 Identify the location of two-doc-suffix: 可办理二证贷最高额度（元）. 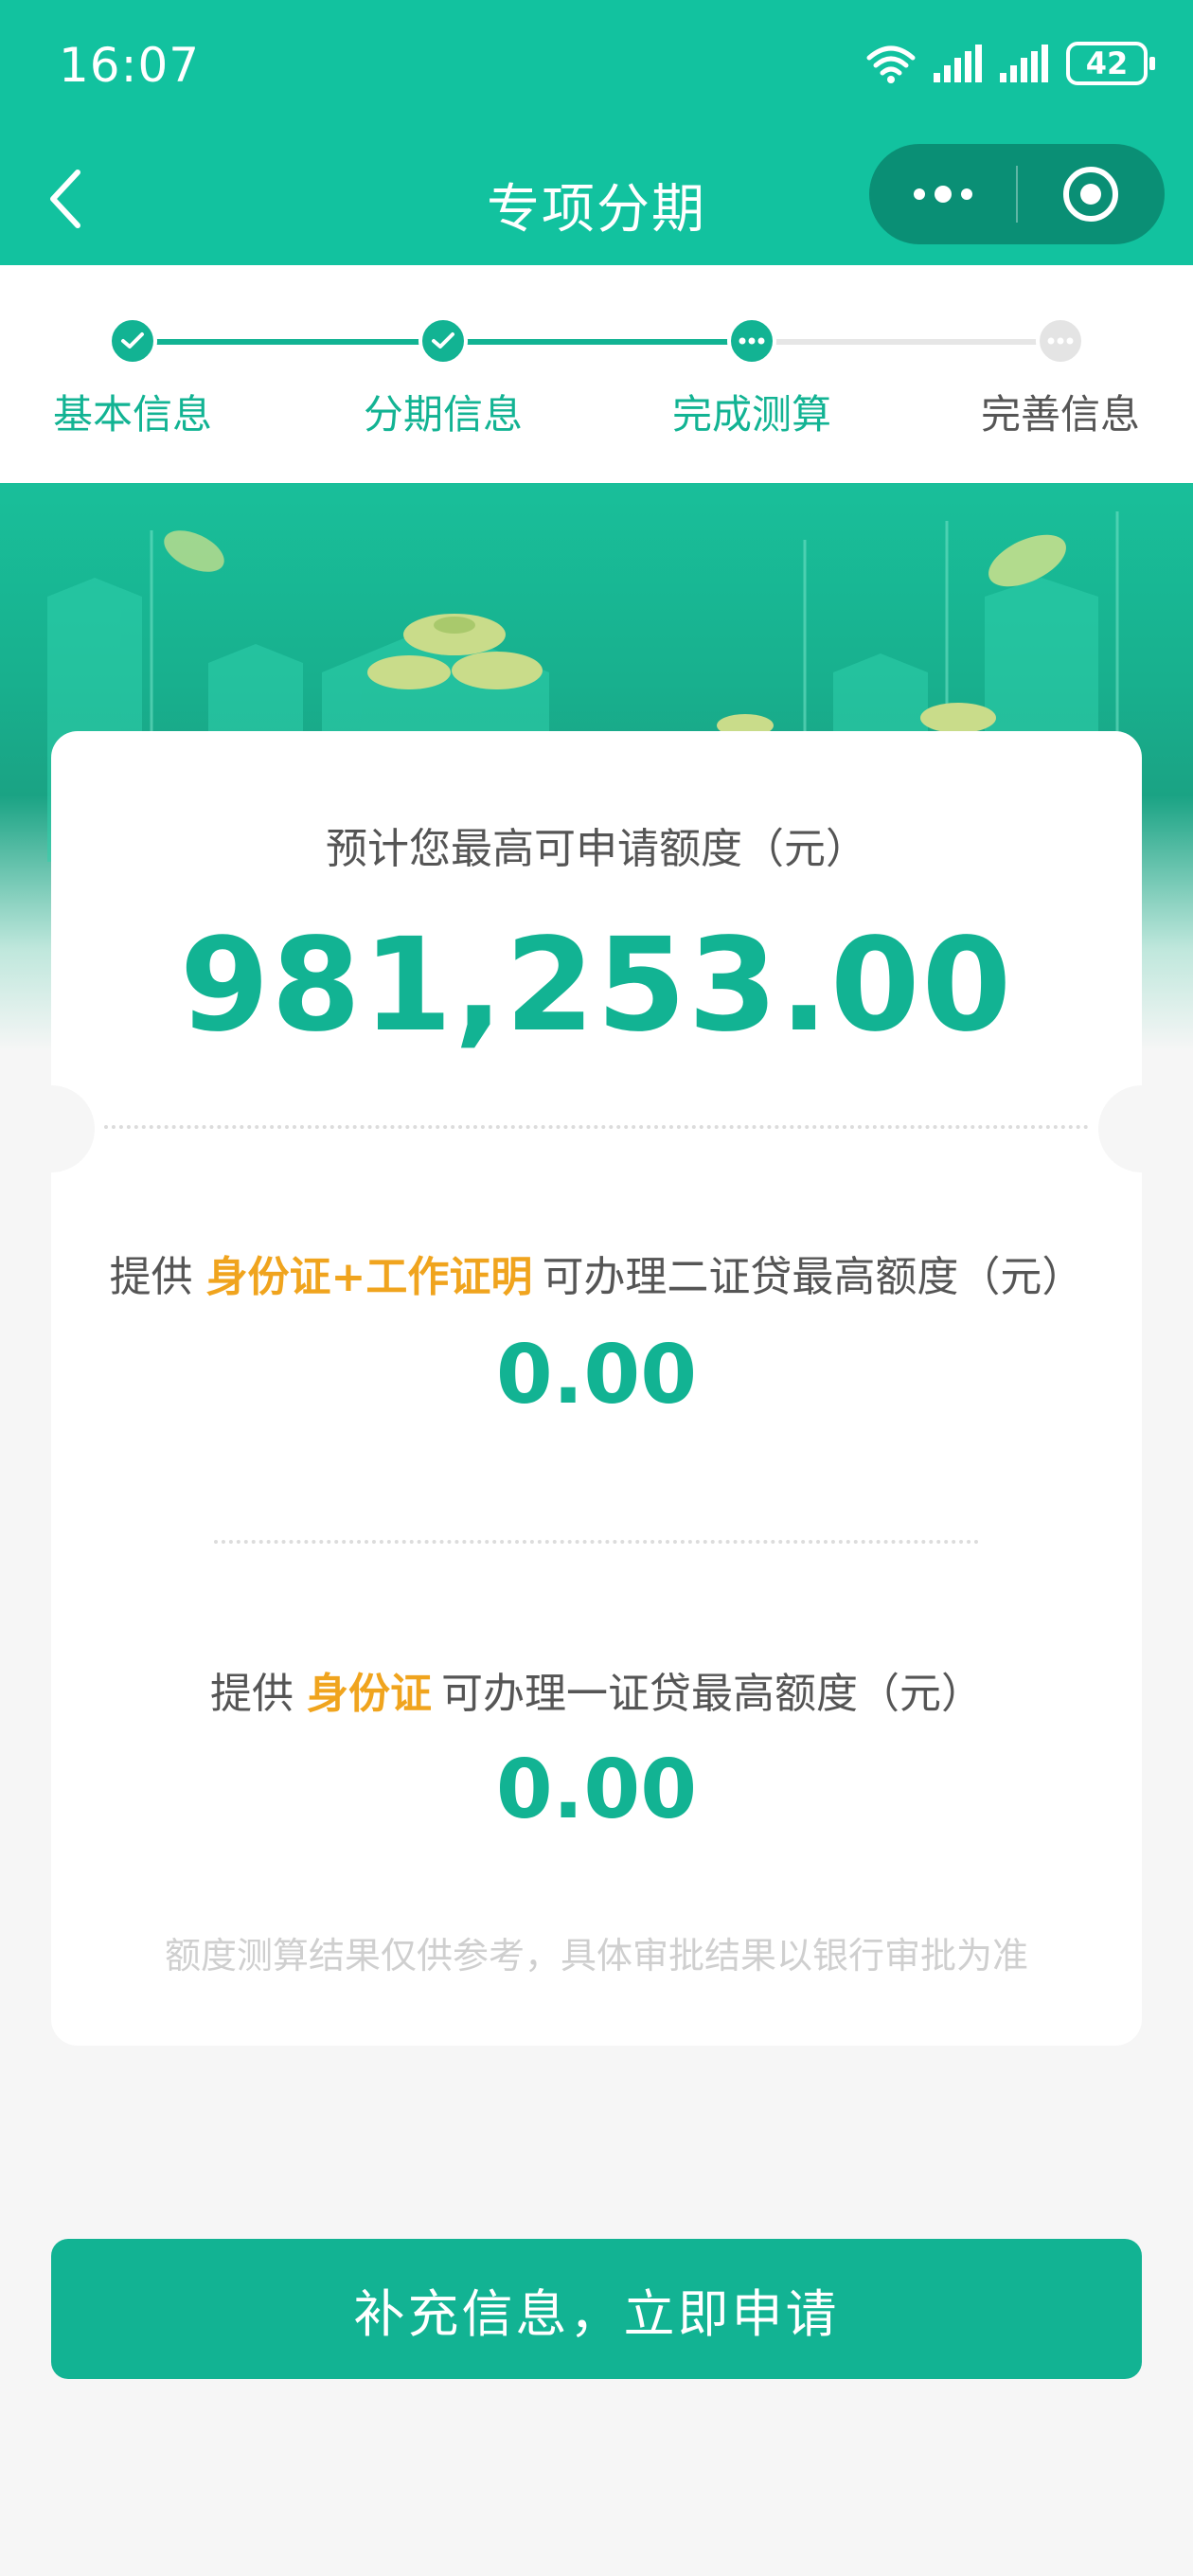
(813, 1277).